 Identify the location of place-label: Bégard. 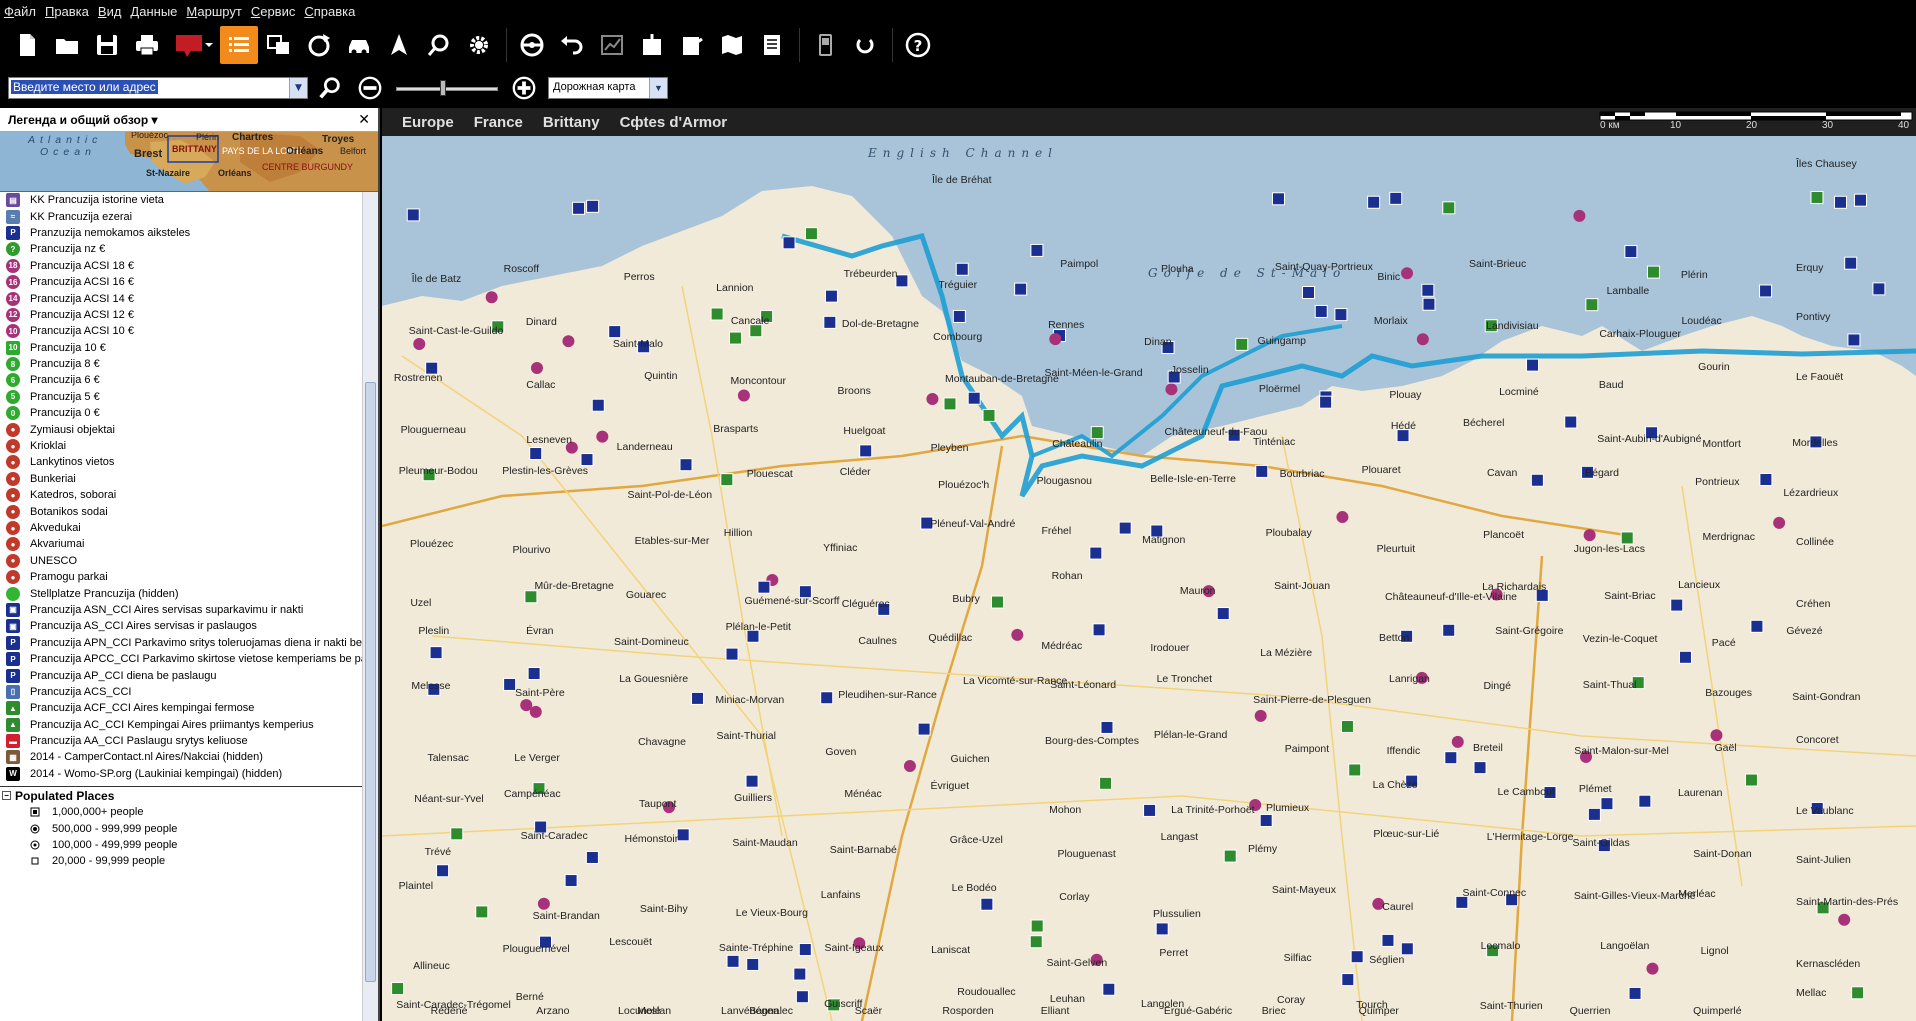
(1602, 473).